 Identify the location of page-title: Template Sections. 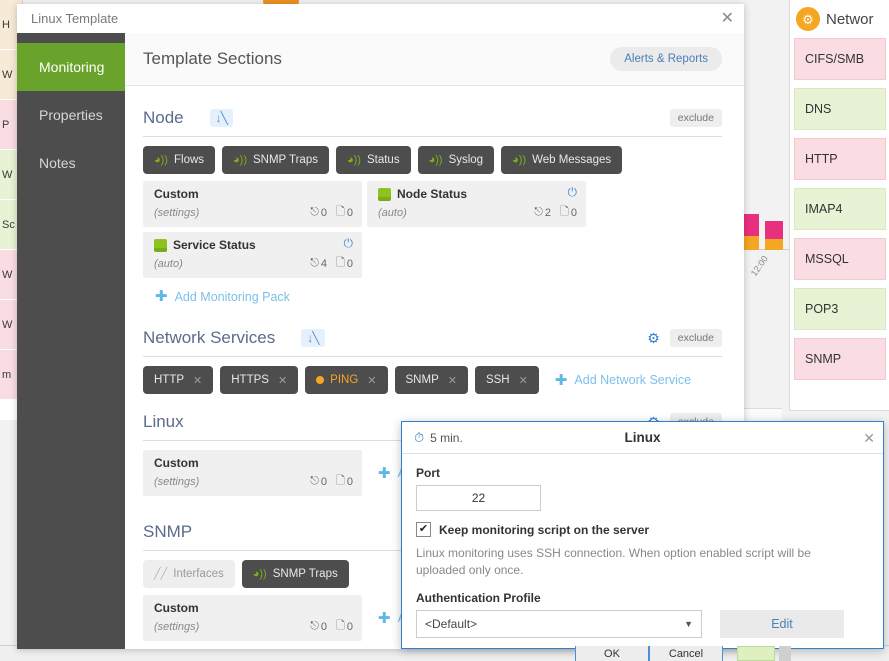
(212, 58).